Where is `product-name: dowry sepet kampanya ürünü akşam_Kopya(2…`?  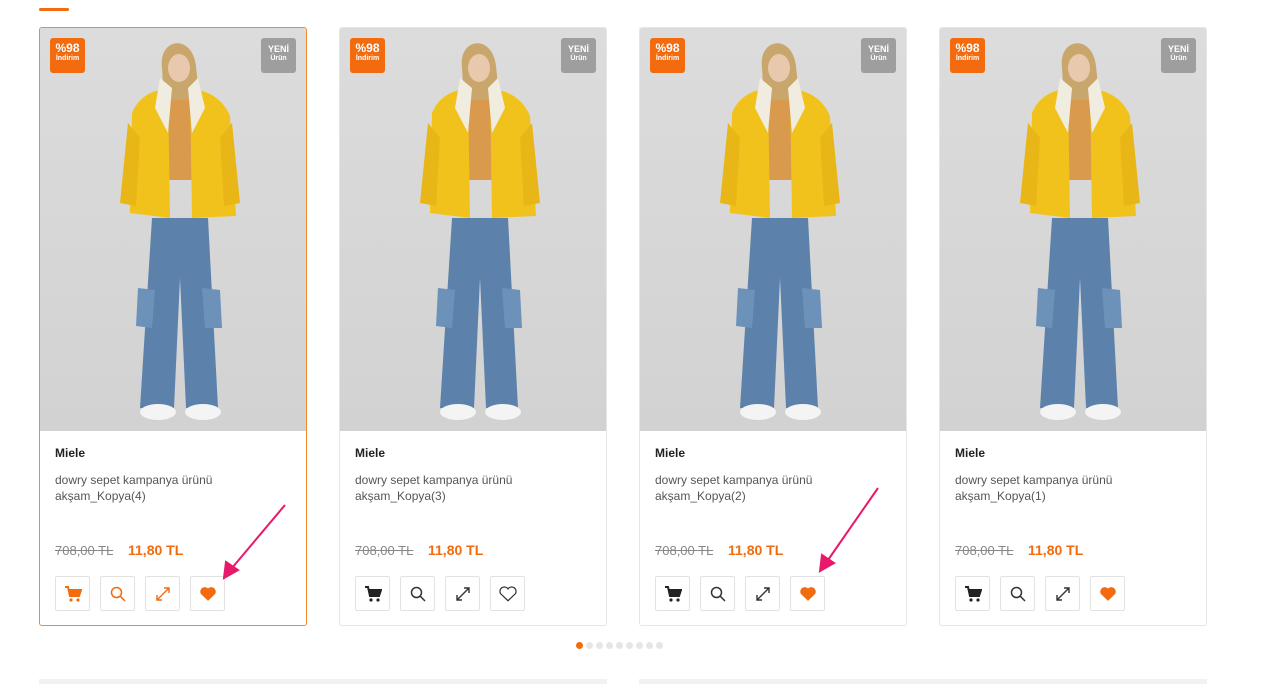
product-name: dowry sepet kampanya ürünü akşam_Kopya(2… is located at coordinates (755, 488).